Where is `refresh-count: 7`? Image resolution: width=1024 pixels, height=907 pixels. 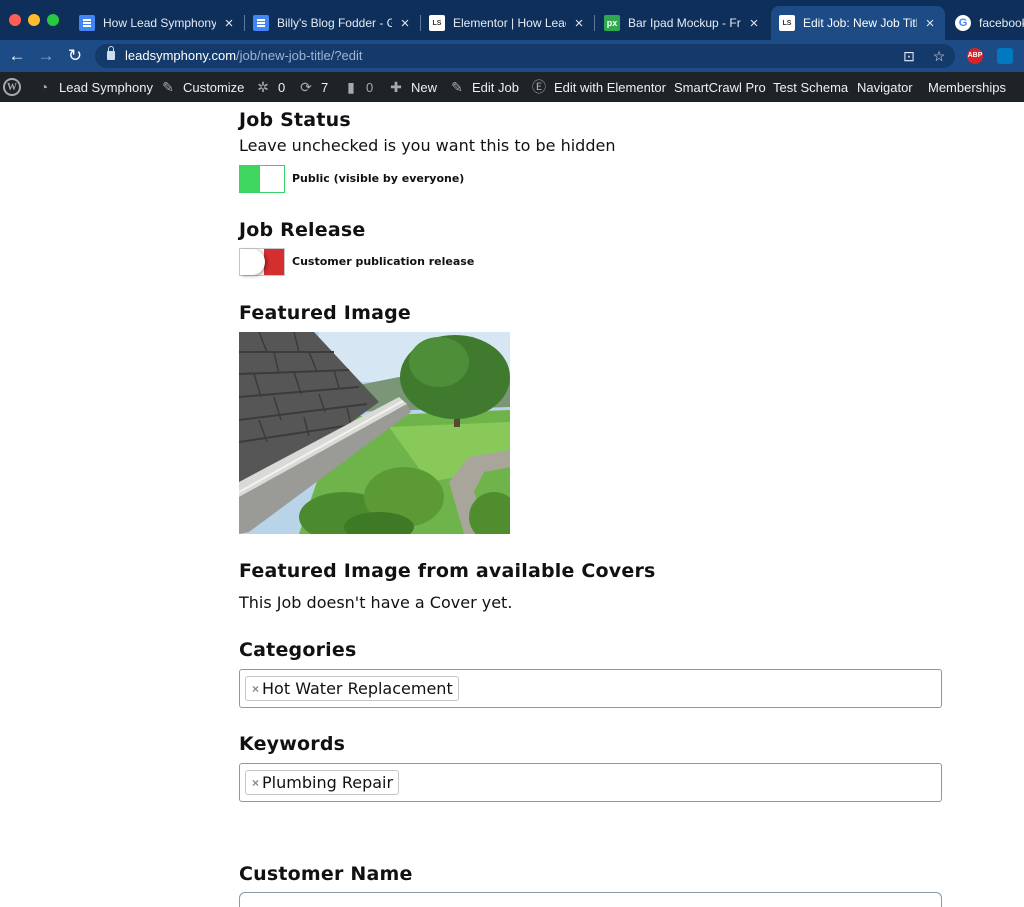 refresh-count: 7 is located at coordinates (325, 87).